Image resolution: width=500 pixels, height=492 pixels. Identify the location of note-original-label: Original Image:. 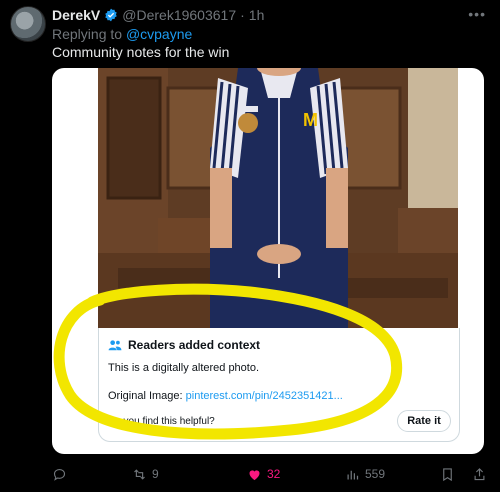
(147, 396).